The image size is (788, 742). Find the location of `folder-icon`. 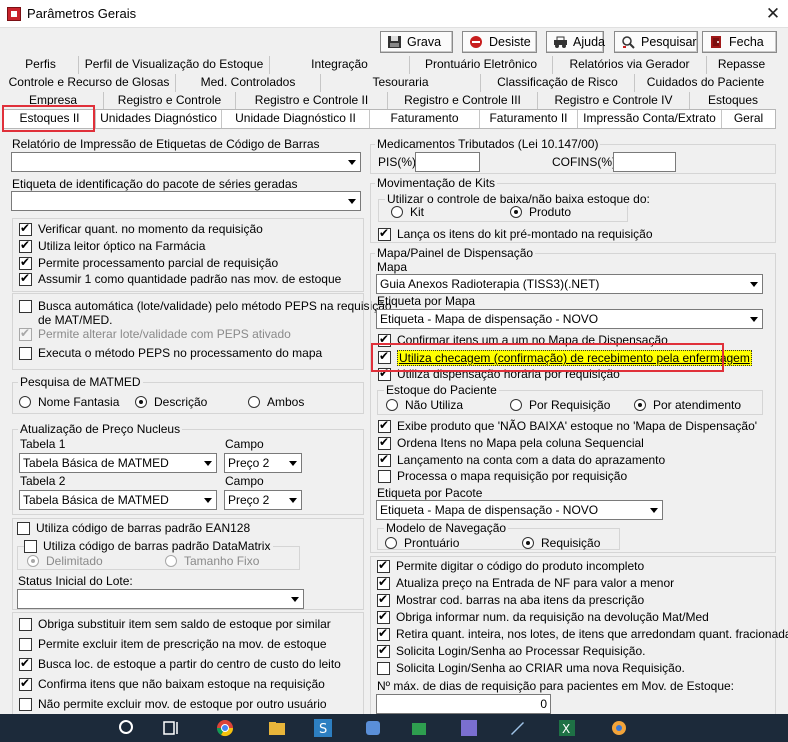

folder-icon is located at coordinates (277, 728).